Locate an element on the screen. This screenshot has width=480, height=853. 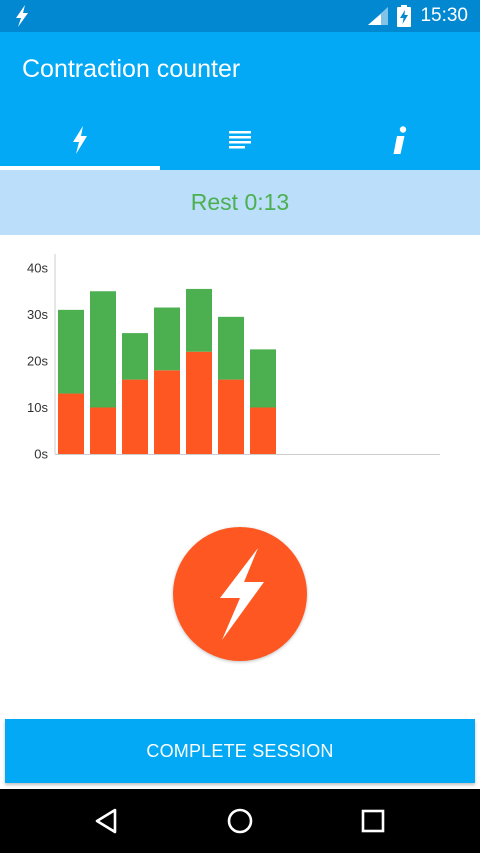
back-button is located at coordinates (106, 821).